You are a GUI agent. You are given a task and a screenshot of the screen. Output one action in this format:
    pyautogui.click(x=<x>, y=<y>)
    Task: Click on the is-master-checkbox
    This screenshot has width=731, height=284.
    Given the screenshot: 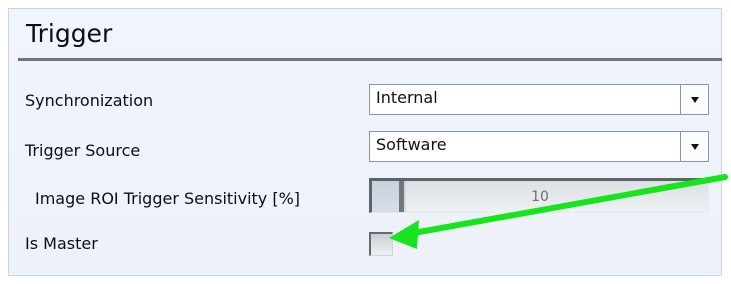 What is the action you would take?
    pyautogui.click(x=381, y=244)
    